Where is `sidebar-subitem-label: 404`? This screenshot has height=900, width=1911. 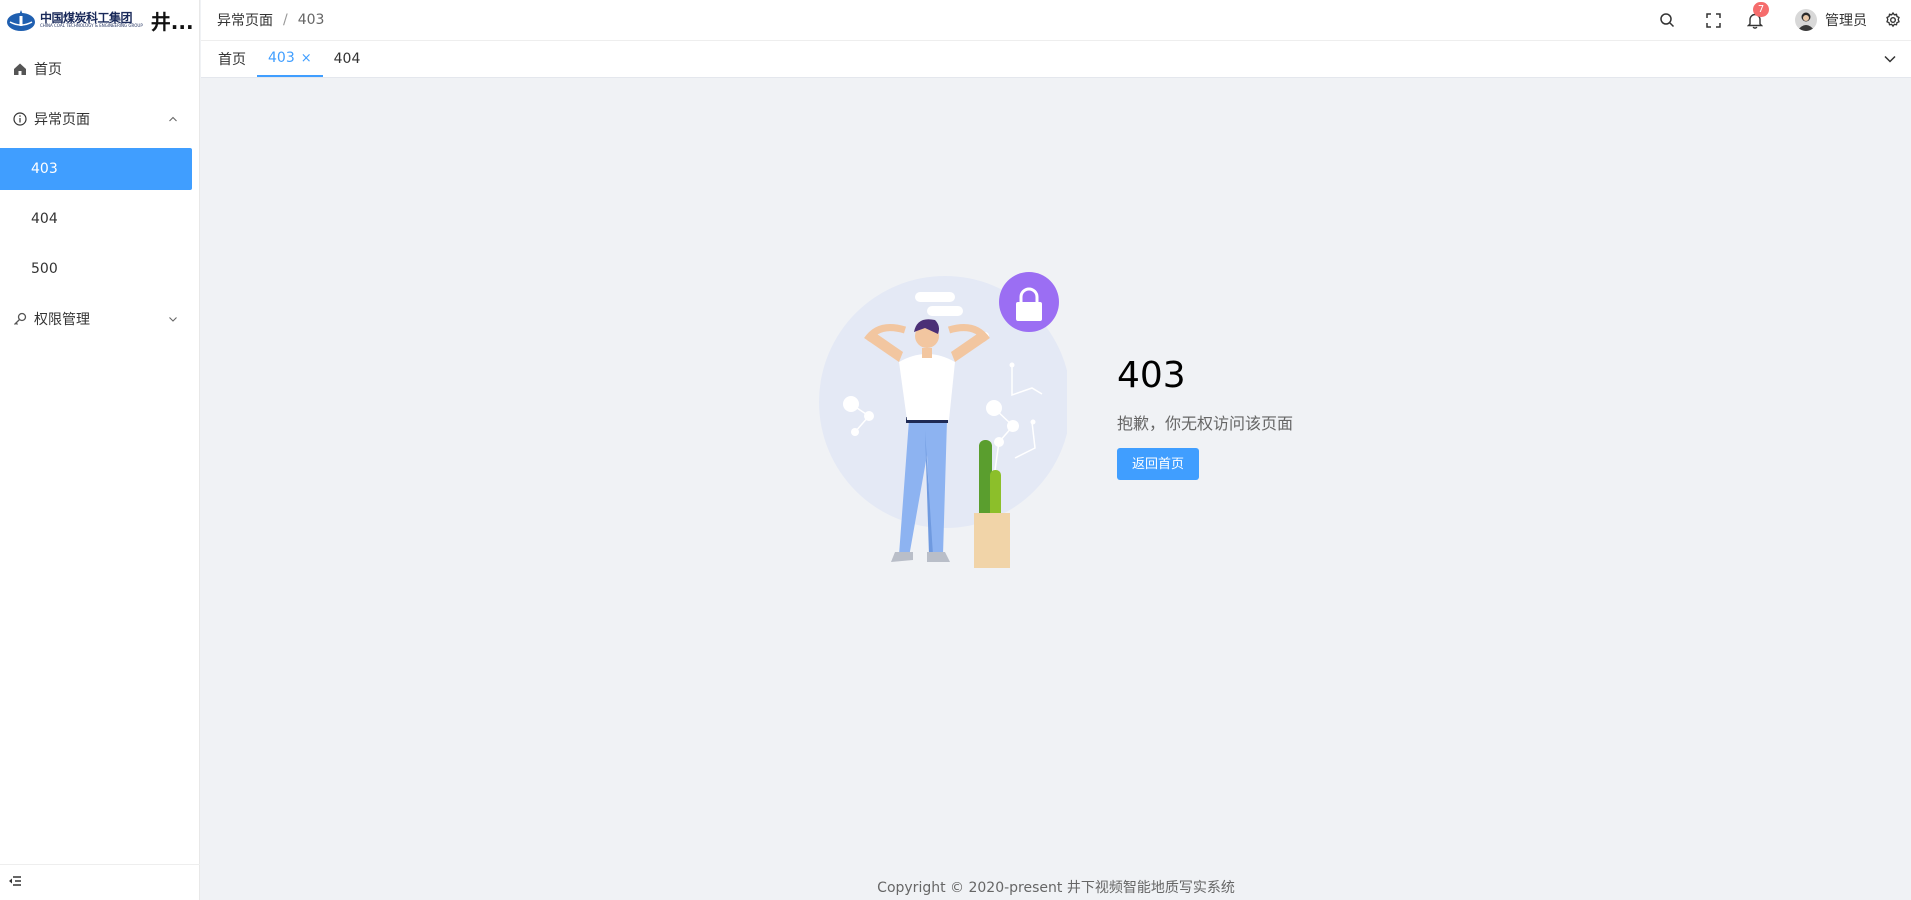 sidebar-subitem-label: 404 is located at coordinates (44, 219).